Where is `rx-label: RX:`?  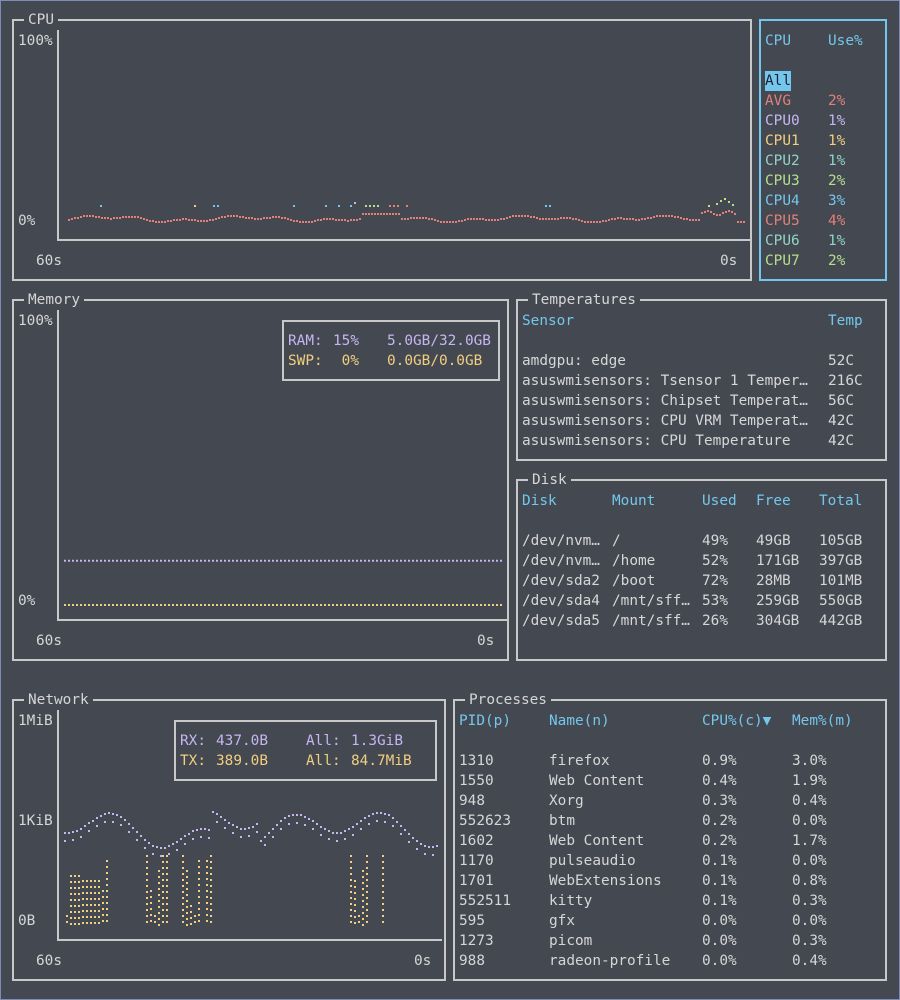
rx-label: RX: is located at coordinates (193, 741).